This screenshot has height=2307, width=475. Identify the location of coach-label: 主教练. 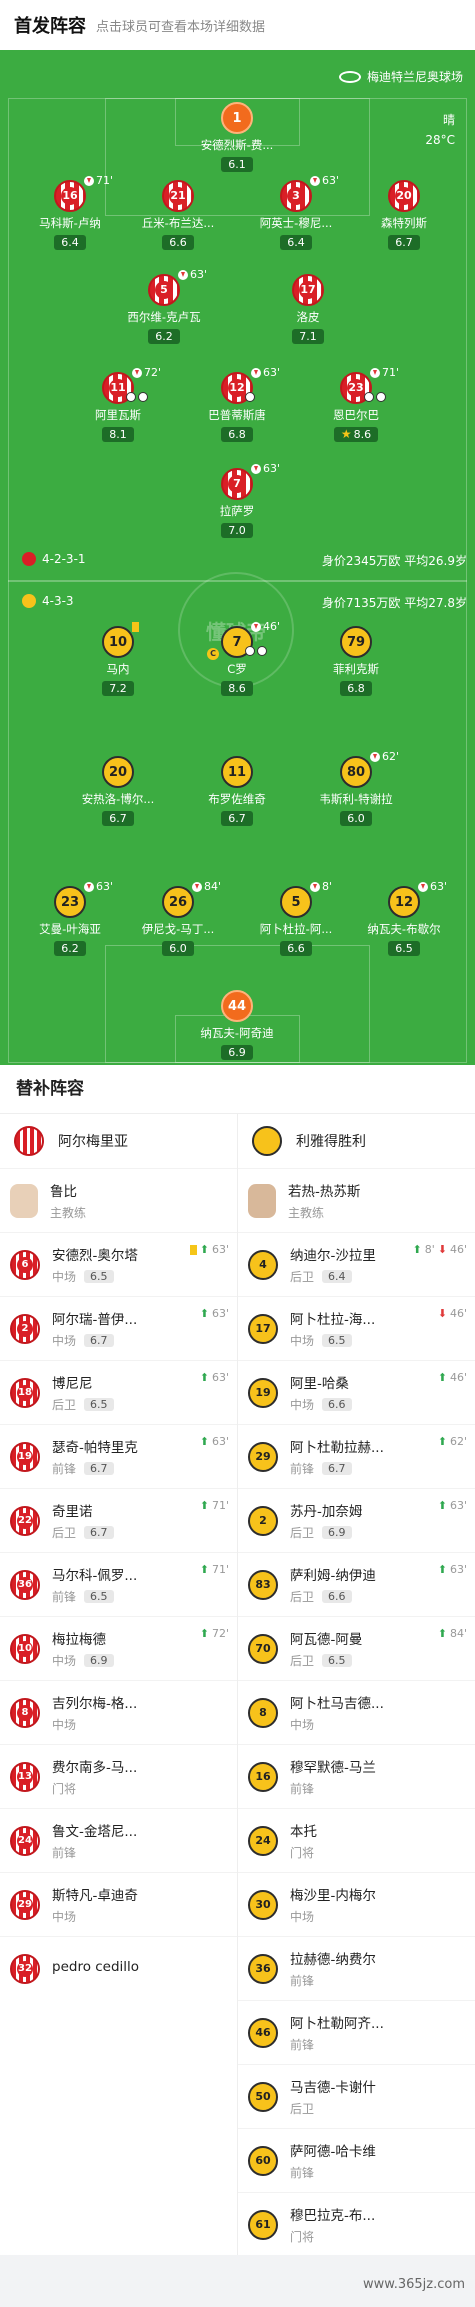
(306, 1213).